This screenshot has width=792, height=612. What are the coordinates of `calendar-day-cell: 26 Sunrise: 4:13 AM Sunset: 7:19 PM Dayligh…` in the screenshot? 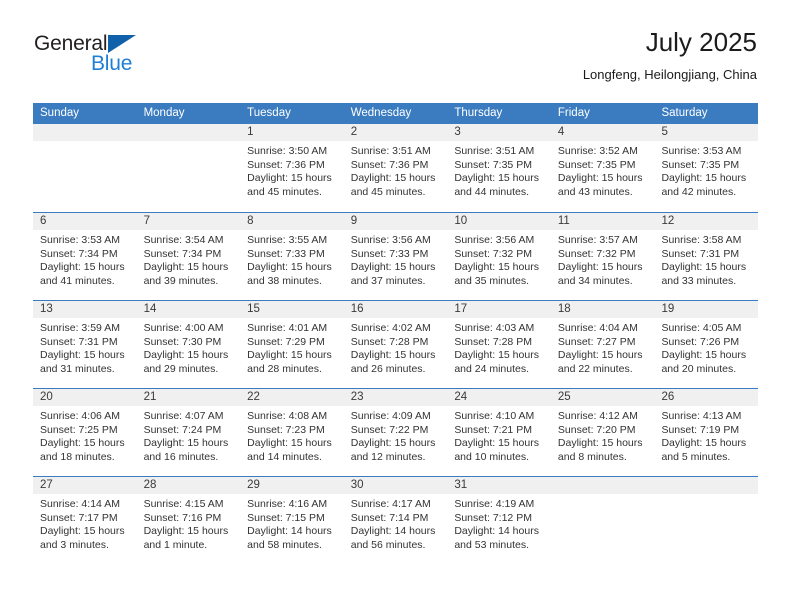 It's located at (706, 432).